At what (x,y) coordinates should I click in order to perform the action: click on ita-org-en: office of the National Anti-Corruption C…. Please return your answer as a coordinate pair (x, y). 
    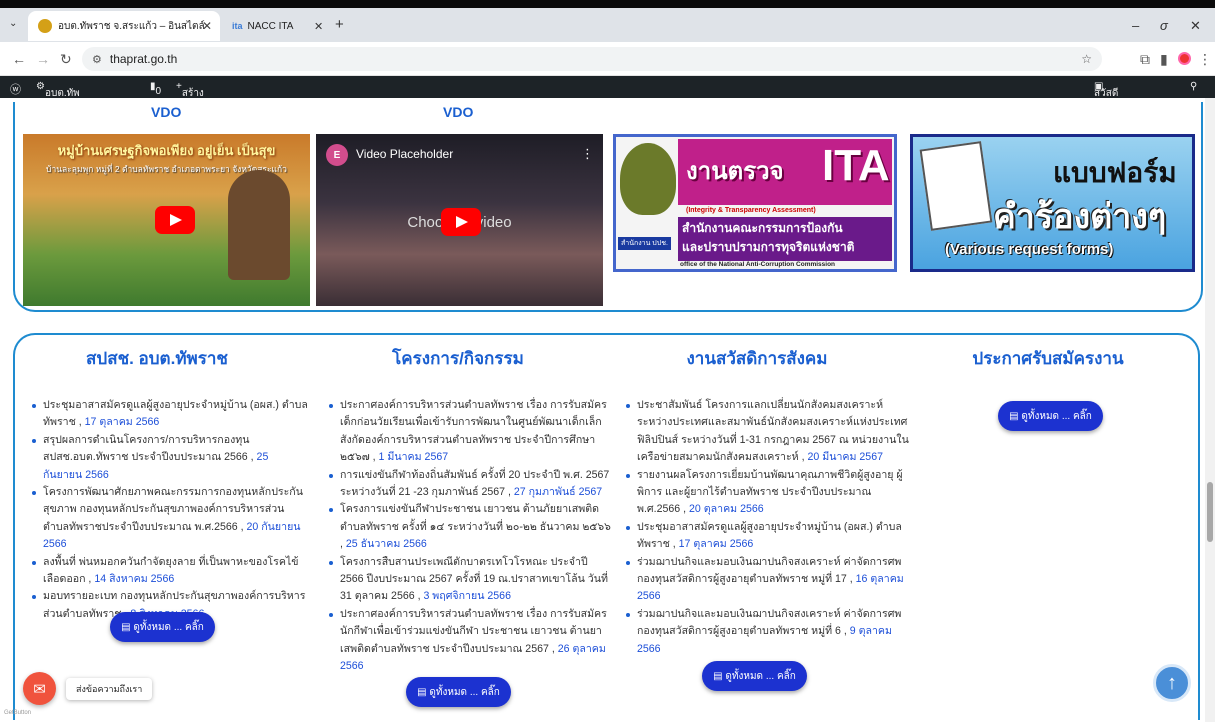
    Looking at the image, I should click on (758, 264).